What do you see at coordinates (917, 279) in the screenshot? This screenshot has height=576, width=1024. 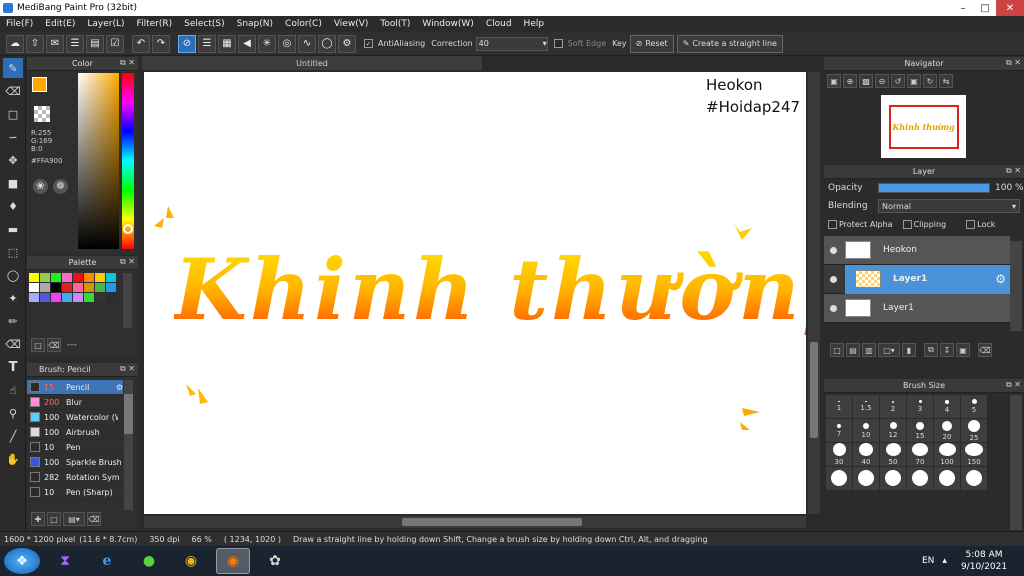 I see `layer-item-layer1-selected: Layer1 ⚙` at bounding box center [917, 279].